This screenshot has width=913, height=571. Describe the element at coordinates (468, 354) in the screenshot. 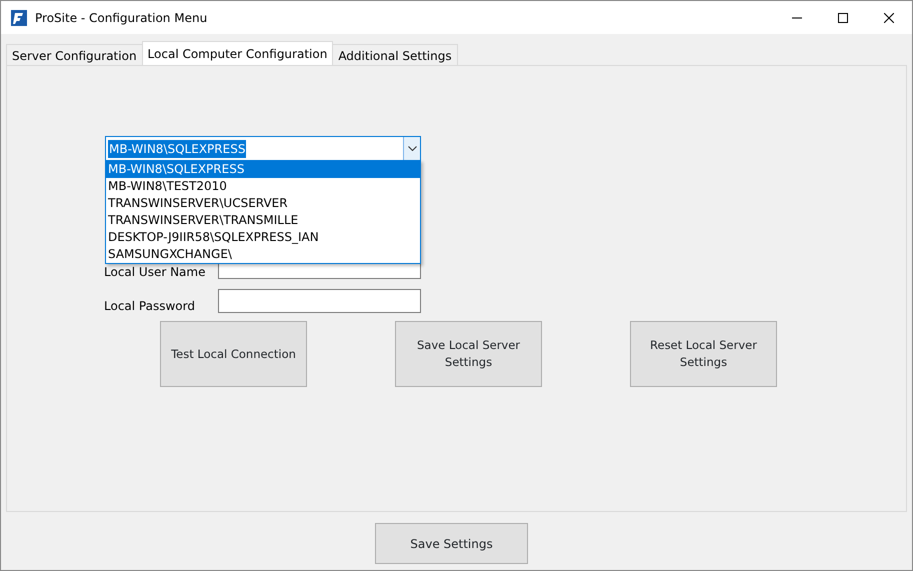

I see `action-button: Save Local Server Settings` at that location.